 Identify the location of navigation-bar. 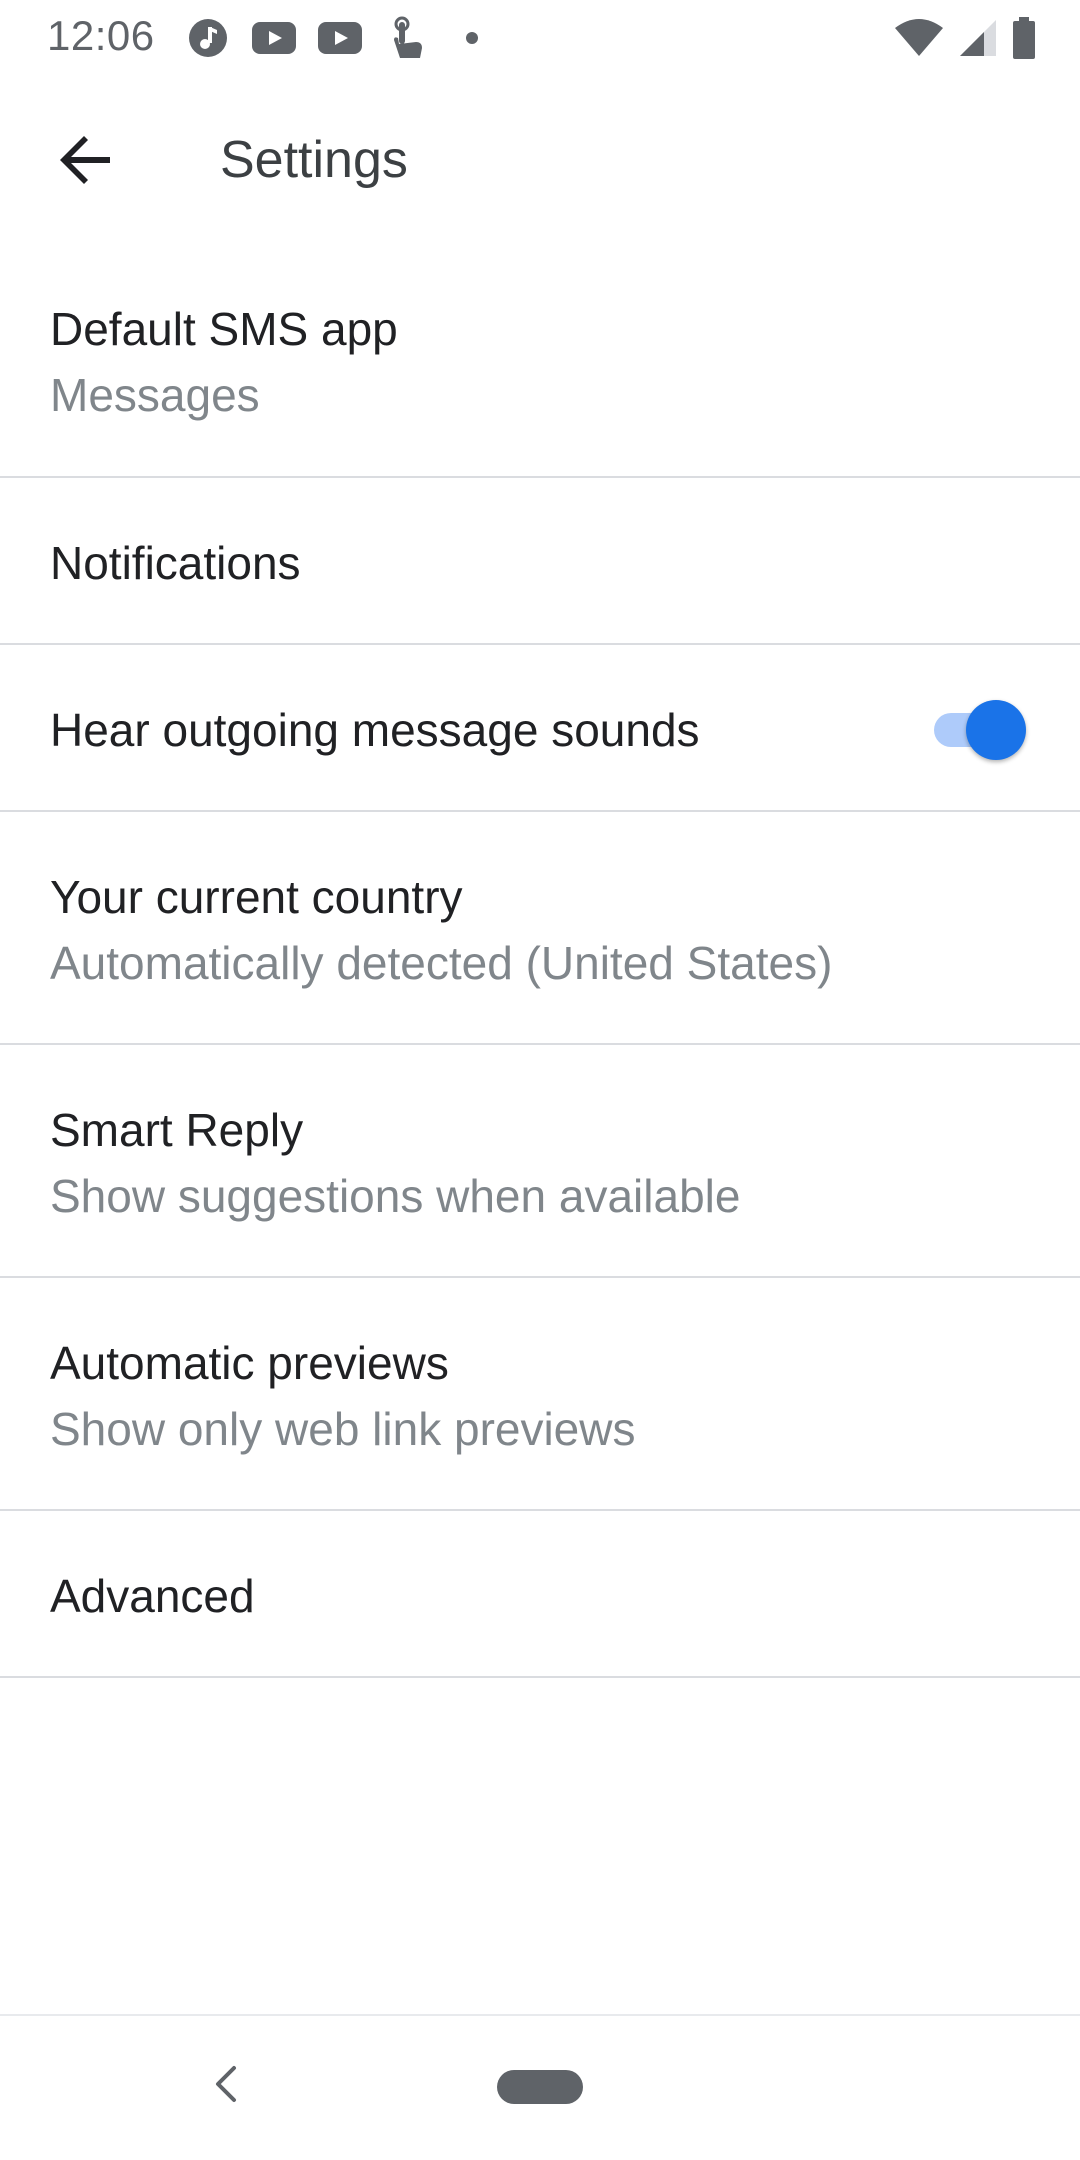
(540, 2087).